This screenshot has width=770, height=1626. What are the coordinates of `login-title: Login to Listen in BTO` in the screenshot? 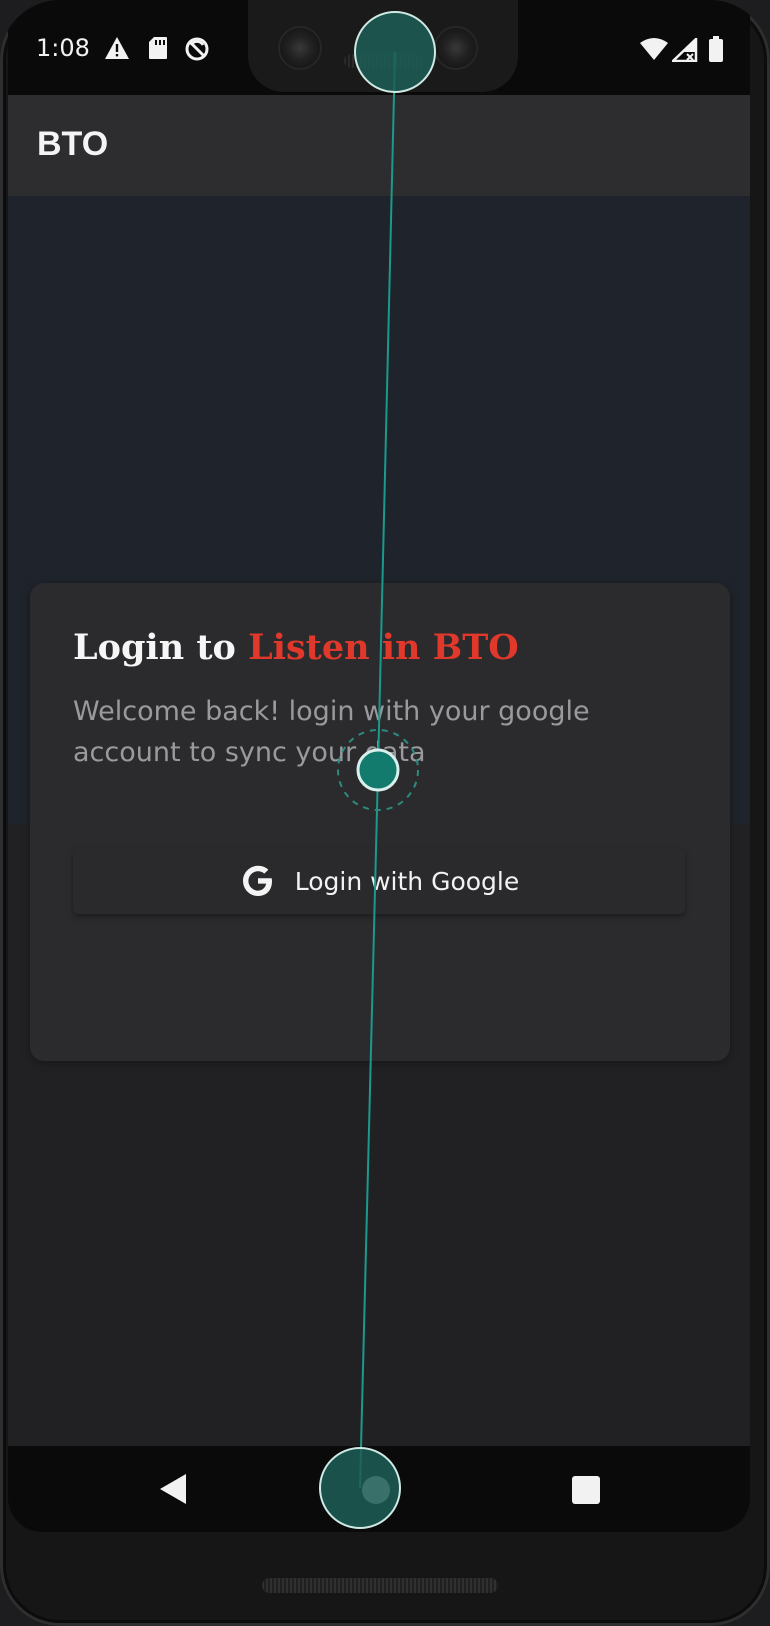 It's located at (296, 647).